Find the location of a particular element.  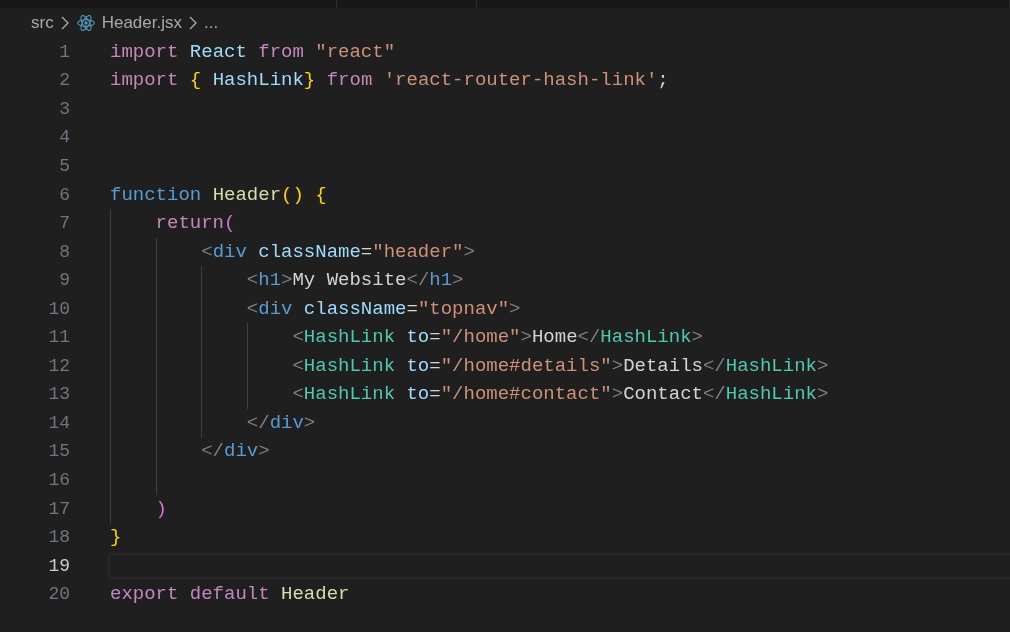

line-number: 18 is located at coordinates (58, 538).